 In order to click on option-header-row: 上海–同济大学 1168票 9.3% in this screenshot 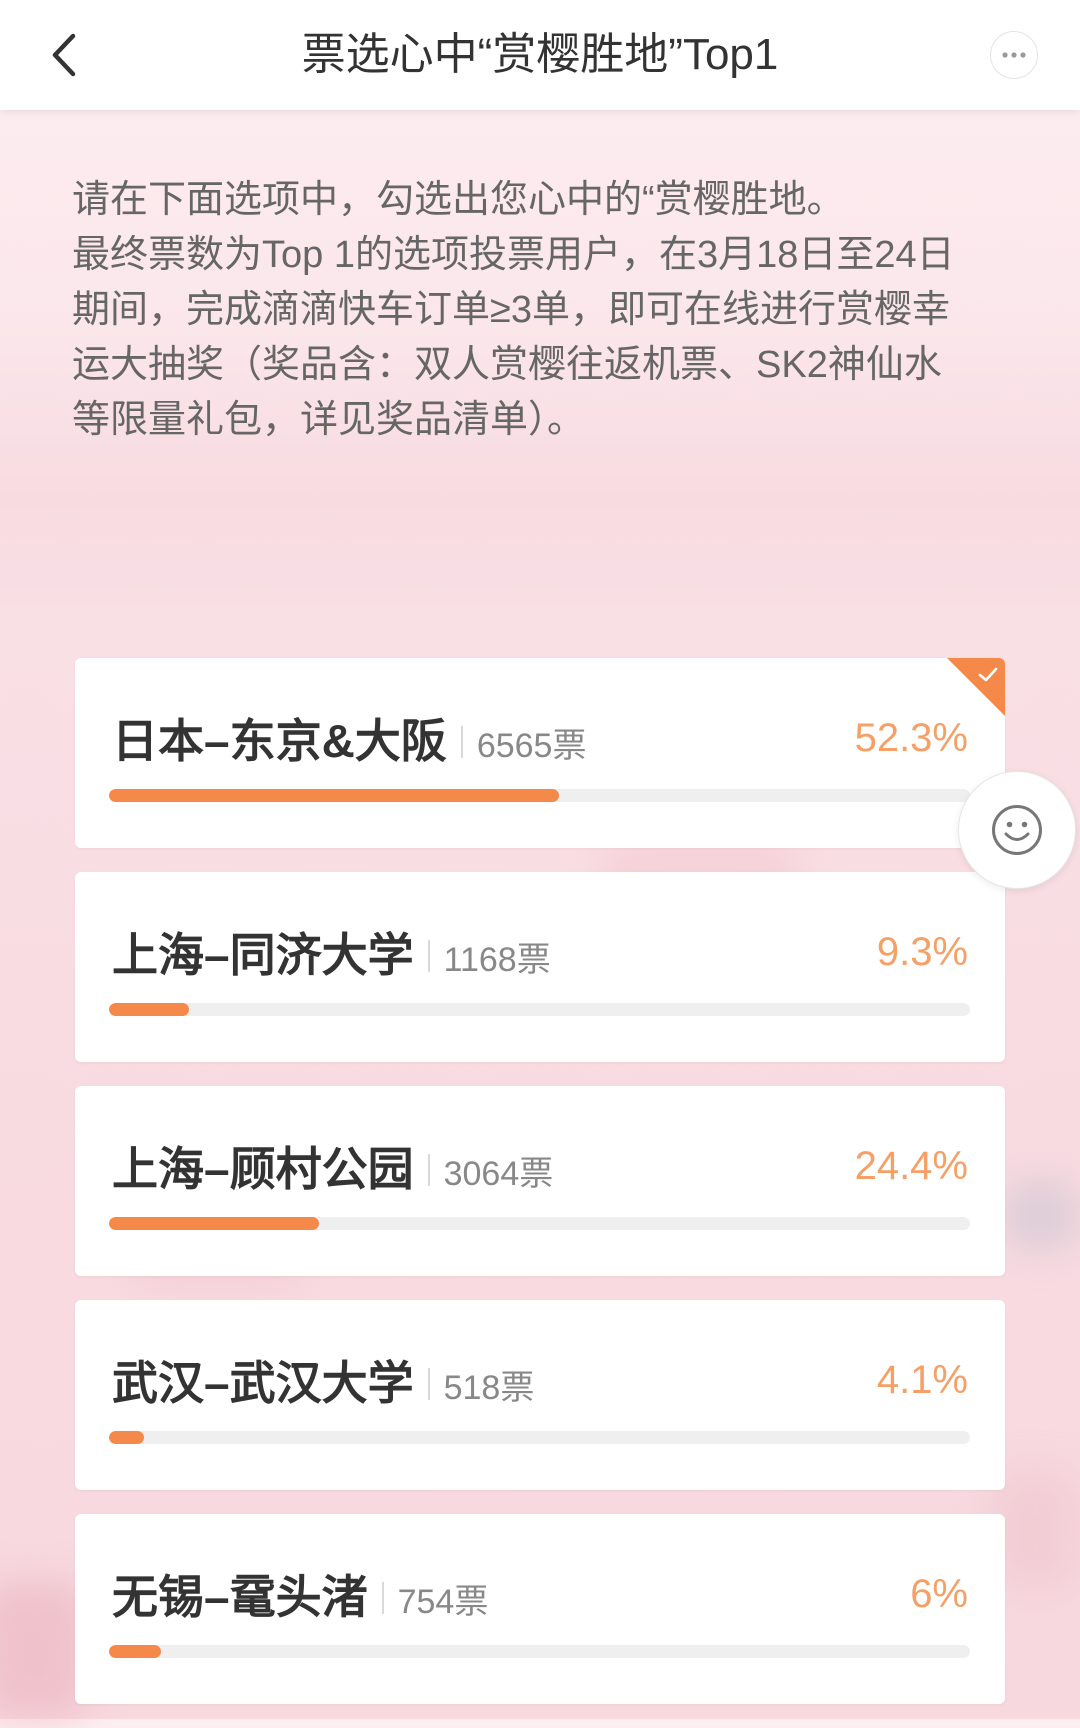, I will do `click(540, 952)`.